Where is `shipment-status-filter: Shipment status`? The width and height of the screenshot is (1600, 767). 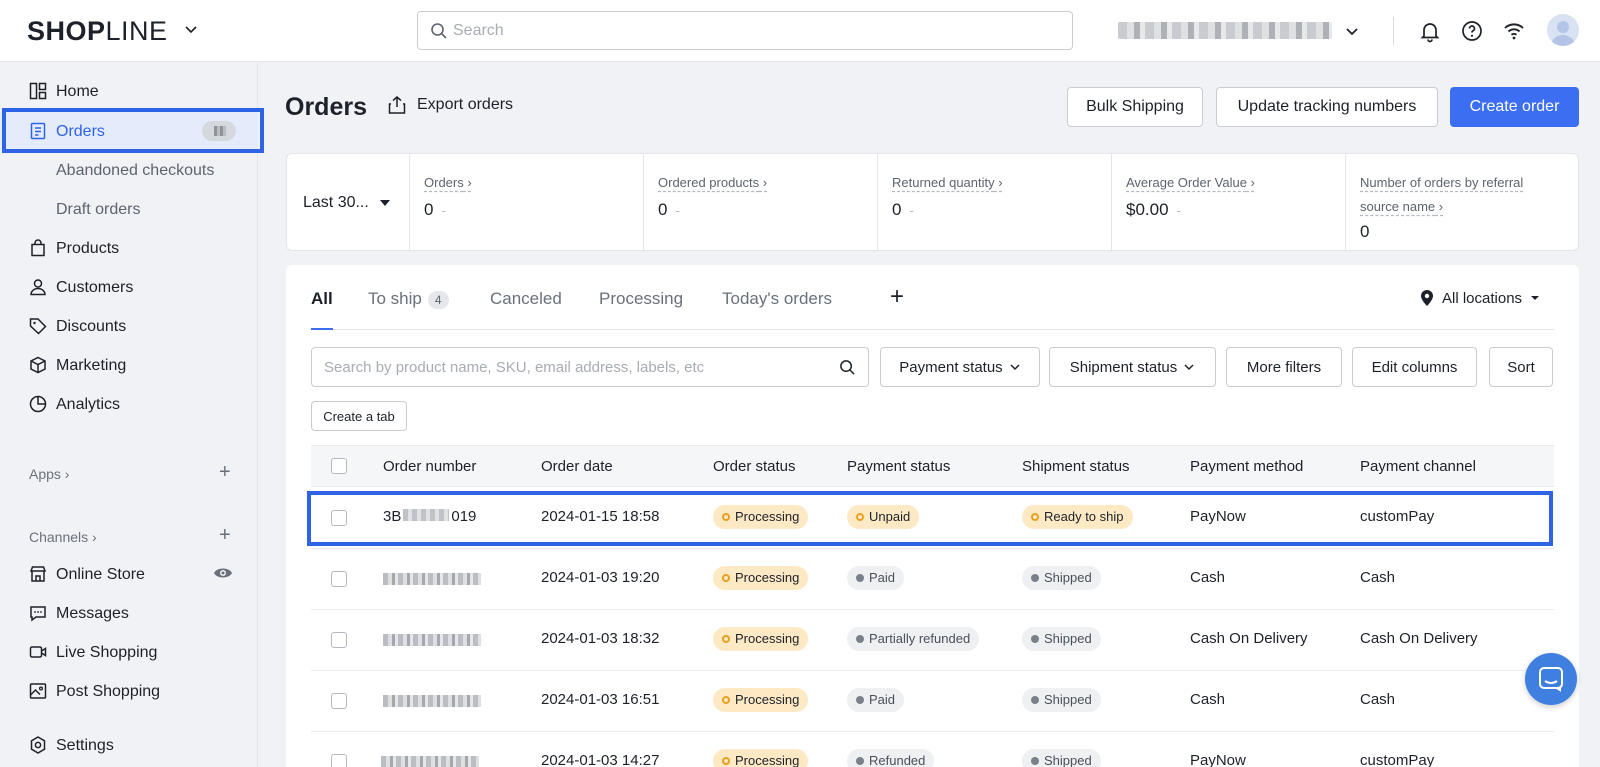
shipment-status-filter: Shipment status is located at coordinates (1132, 367).